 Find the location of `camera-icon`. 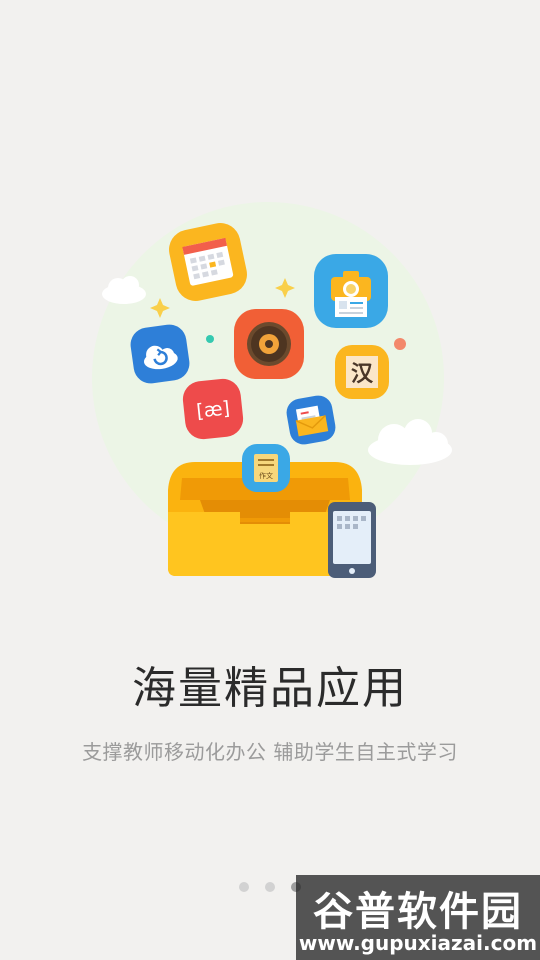

camera-icon is located at coordinates (351, 291).